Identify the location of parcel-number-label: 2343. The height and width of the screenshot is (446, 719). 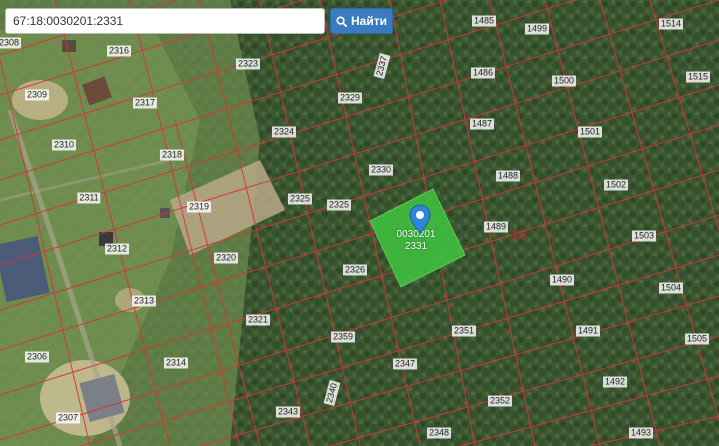
(288, 412).